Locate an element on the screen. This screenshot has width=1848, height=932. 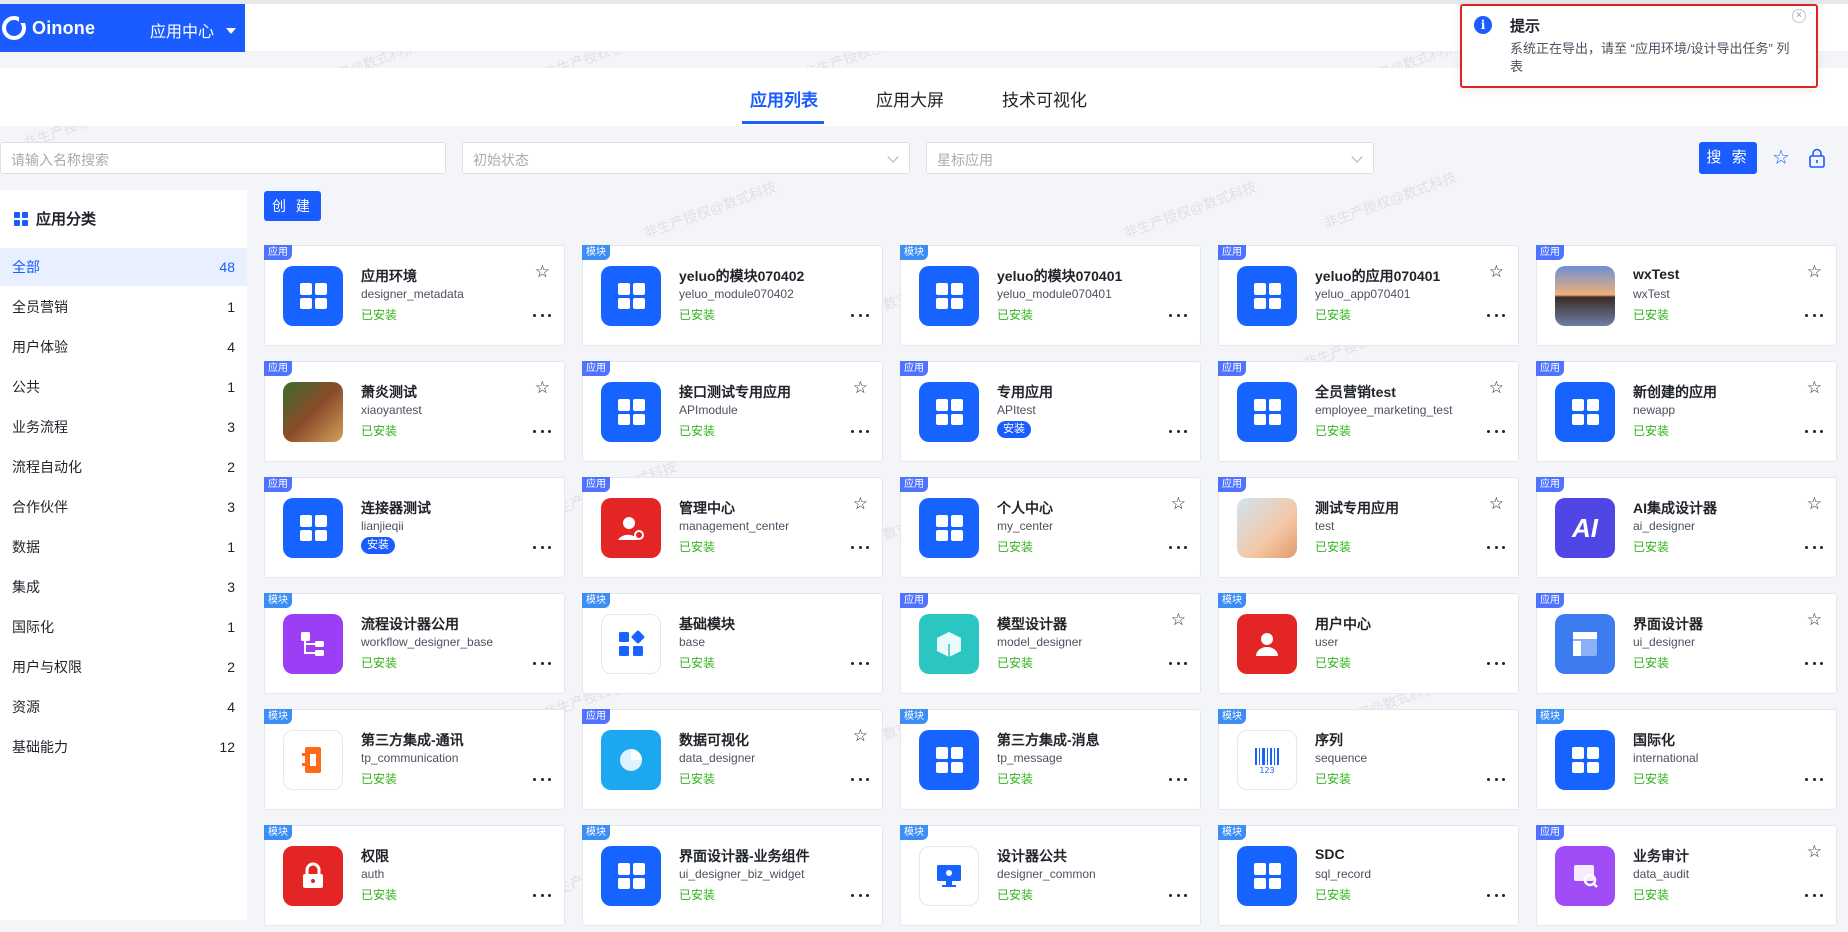
app-card: 应用 业务审计 data_audit 已安装 ☆ is located at coordinates (1686, 875).